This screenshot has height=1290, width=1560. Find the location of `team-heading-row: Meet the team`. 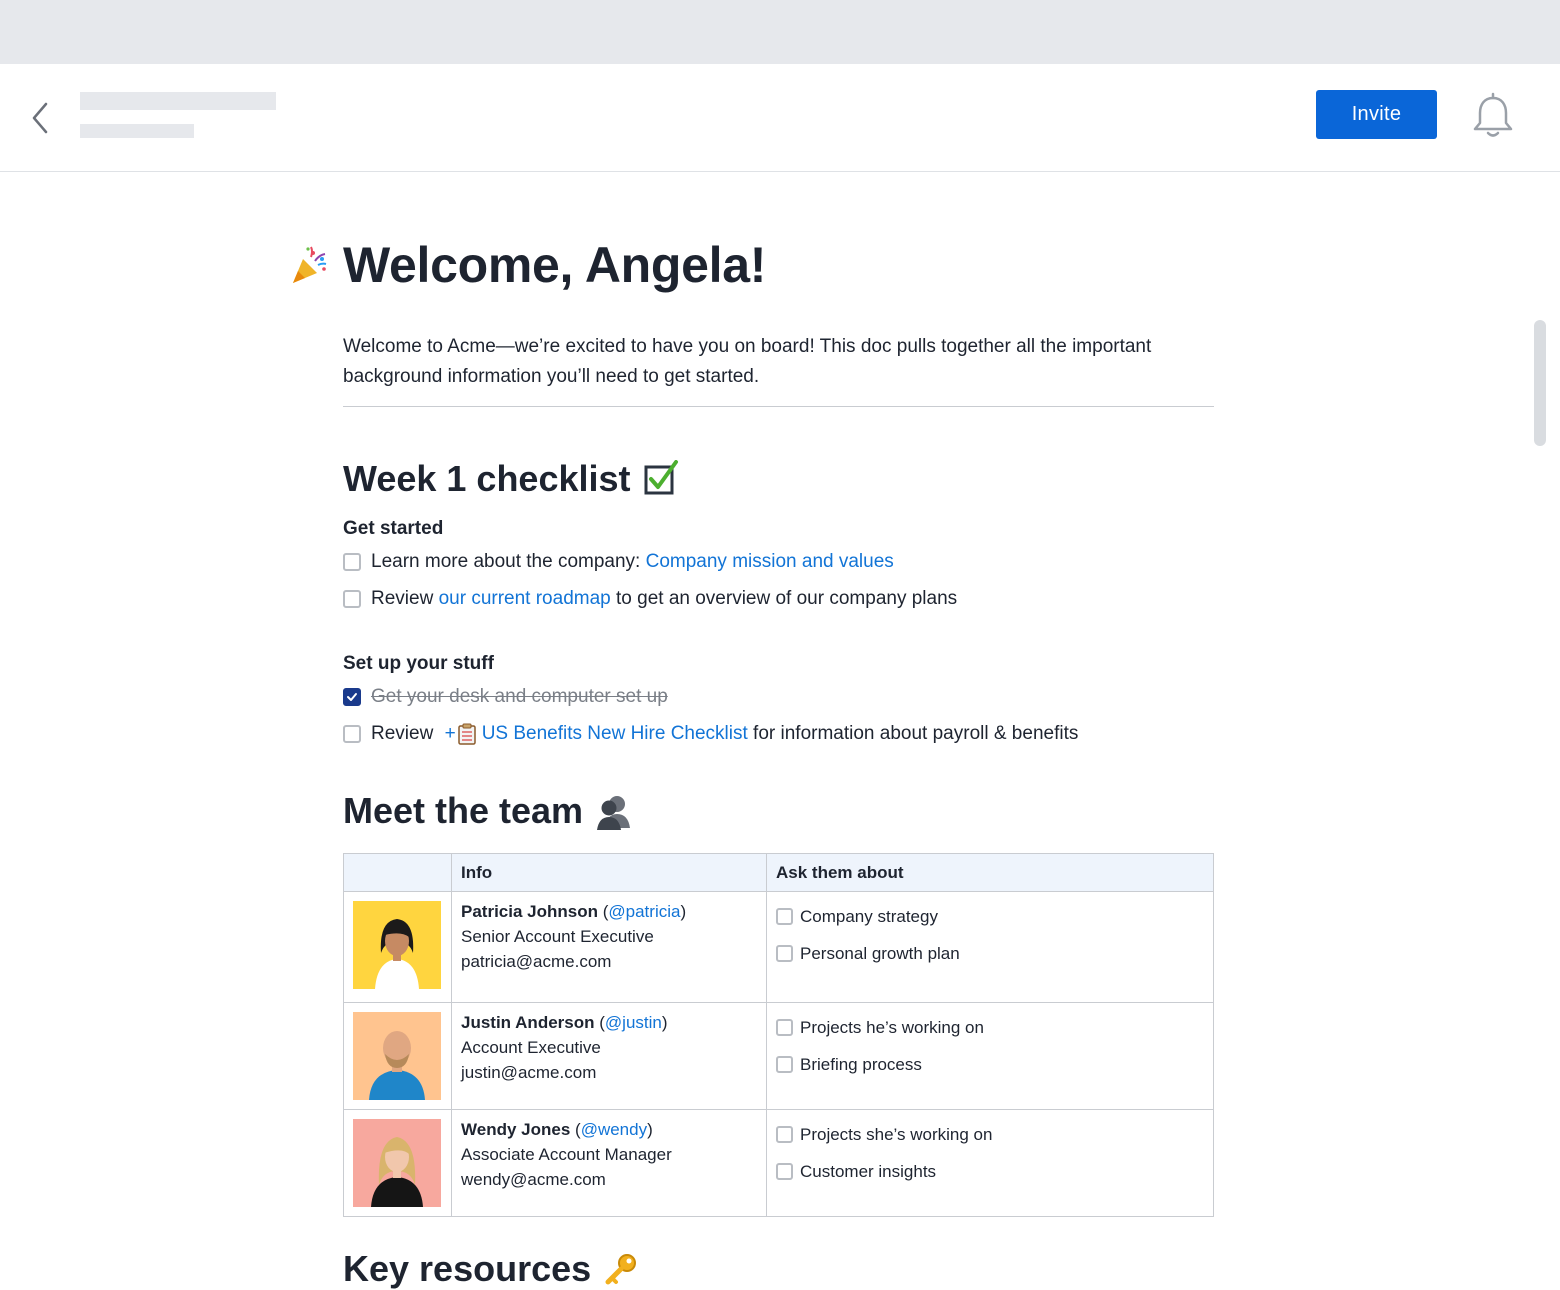

team-heading-row: Meet the team is located at coordinates (488, 811).